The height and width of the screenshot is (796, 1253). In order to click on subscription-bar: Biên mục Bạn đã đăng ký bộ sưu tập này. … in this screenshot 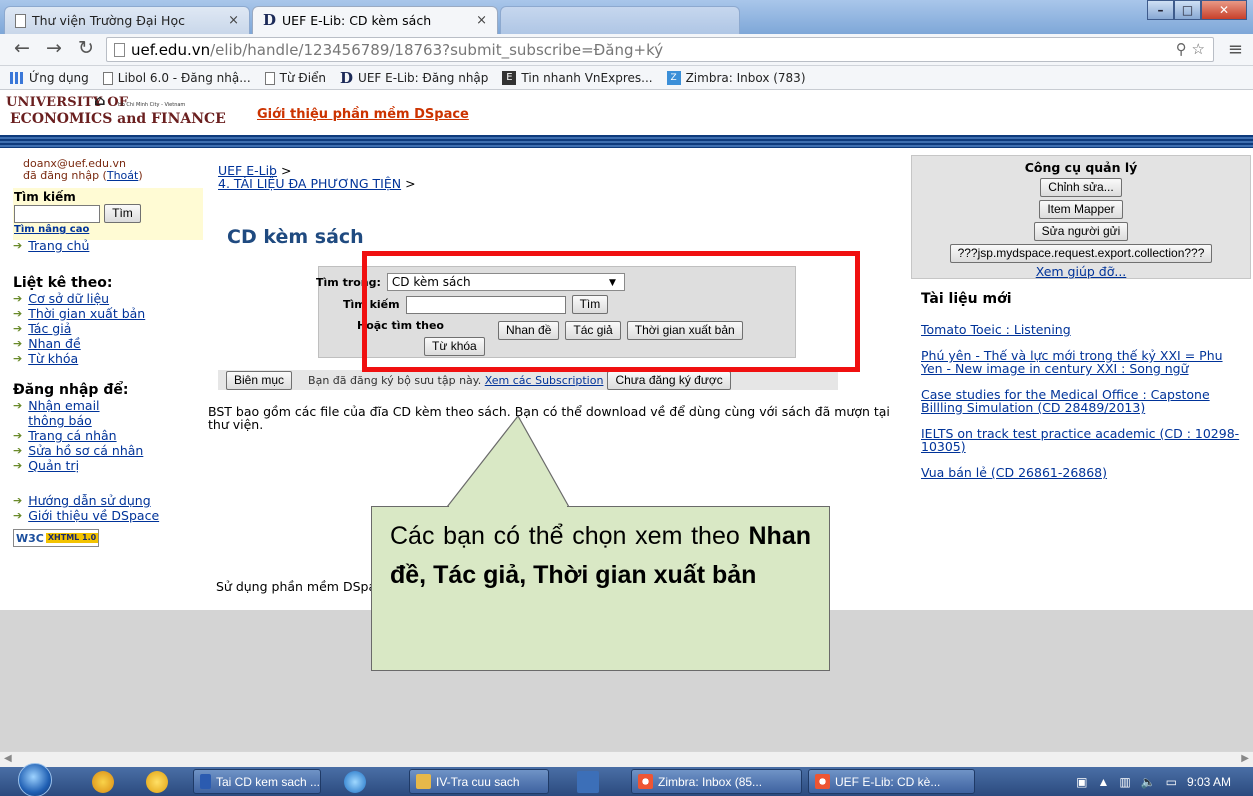, I will do `click(528, 380)`.